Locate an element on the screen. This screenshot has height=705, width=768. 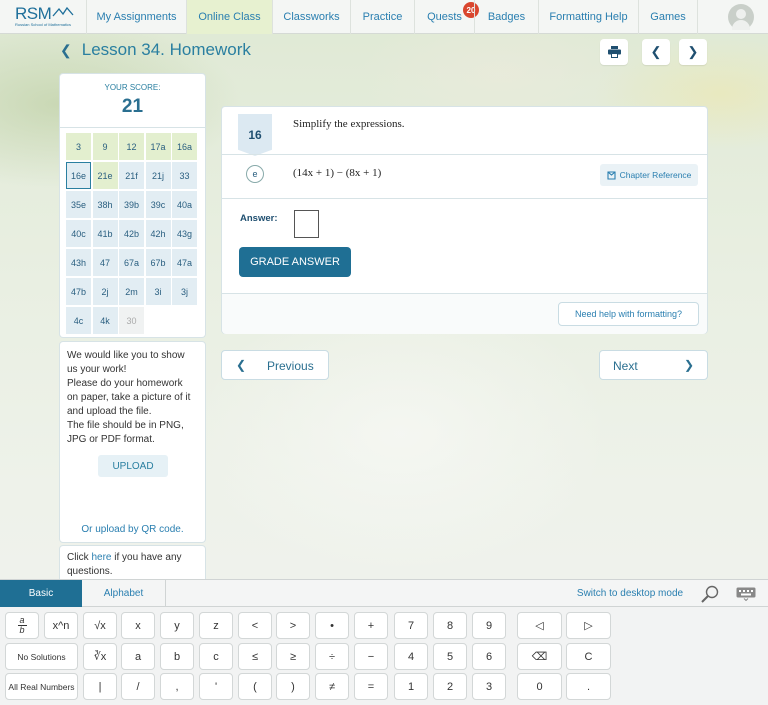
problem-cell: 12 is located at coordinates (131, 146).